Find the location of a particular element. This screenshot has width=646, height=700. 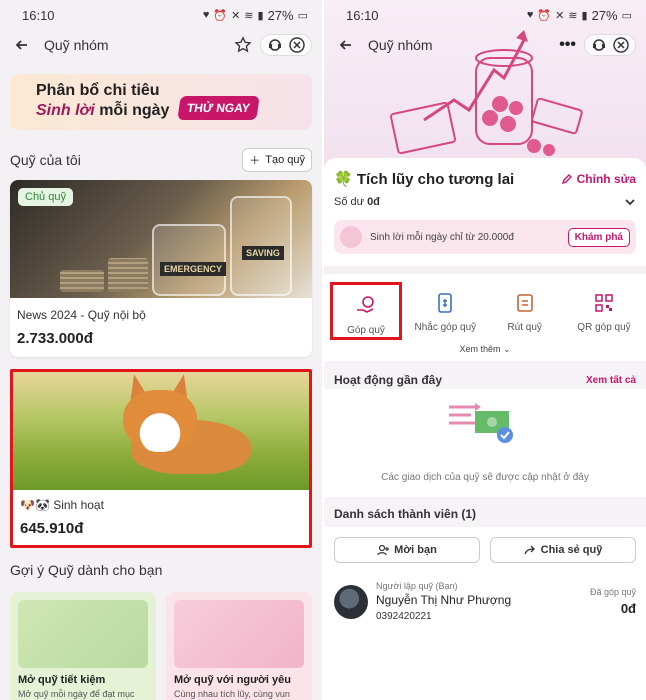

share-fund-button: Chia sẻ quỹ is located at coordinates (563, 550).